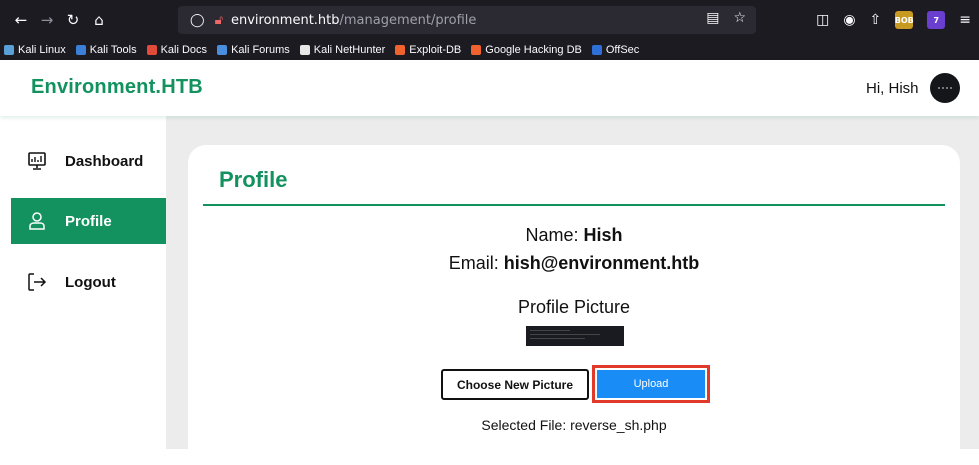 Image resolution: width=979 pixels, height=465 pixels. What do you see at coordinates (218, 20) in the screenshot?
I see `insecure-lock-icon: 🔓︎` at bounding box center [218, 20].